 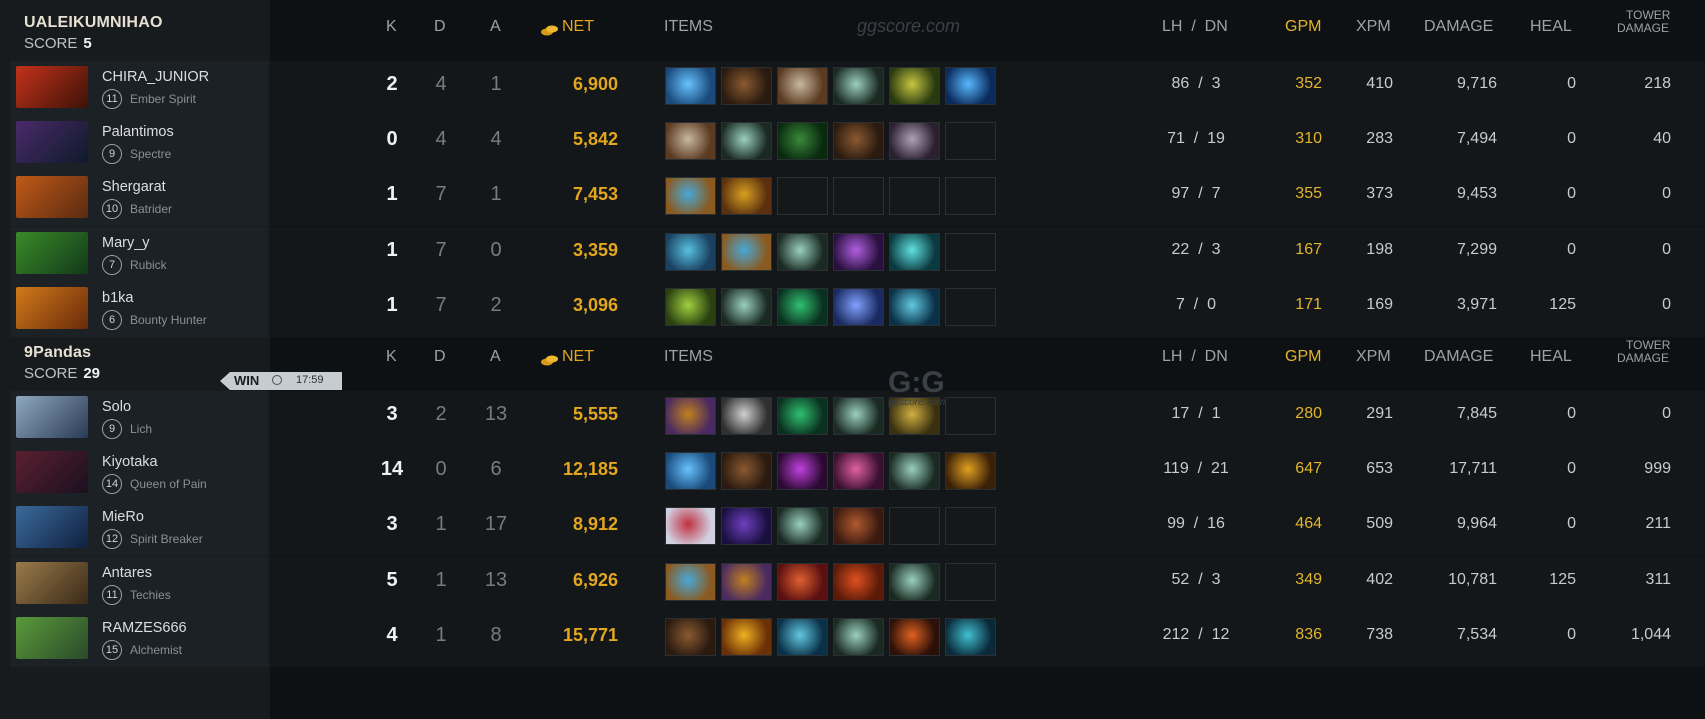 What do you see at coordinates (139, 143) in the screenshot?
I see `player-card: Palantimos 9 Spectre` at bounding box center [139, 143].